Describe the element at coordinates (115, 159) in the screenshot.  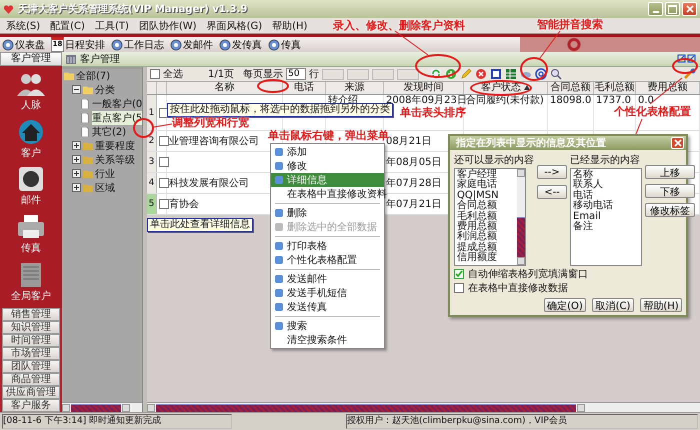
I see `tree-item: 关系等级` at that location.